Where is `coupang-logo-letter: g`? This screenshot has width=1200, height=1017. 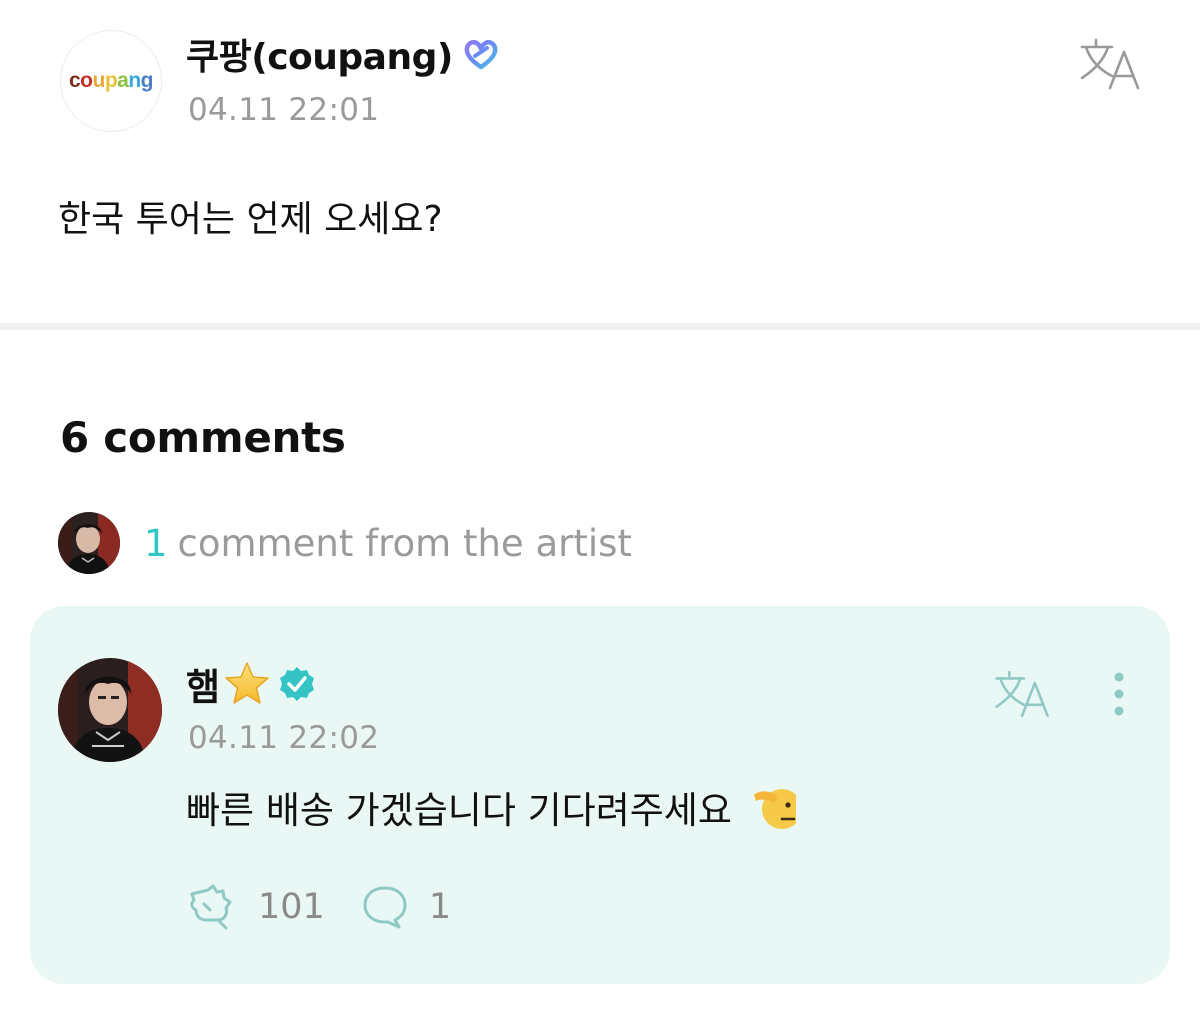
coupang-logo-letter: g is located at coordinates (147, 80).